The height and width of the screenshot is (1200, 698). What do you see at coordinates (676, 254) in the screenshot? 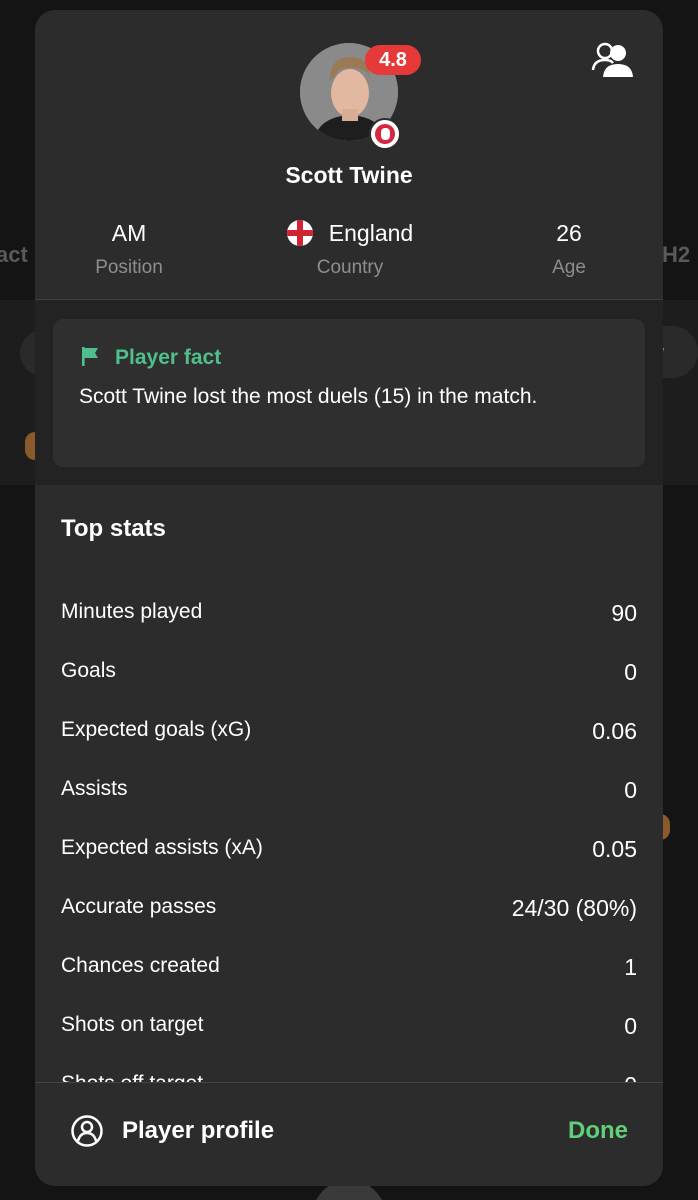
I see `background-tab-right: H2` at bounding box center [676, 254].